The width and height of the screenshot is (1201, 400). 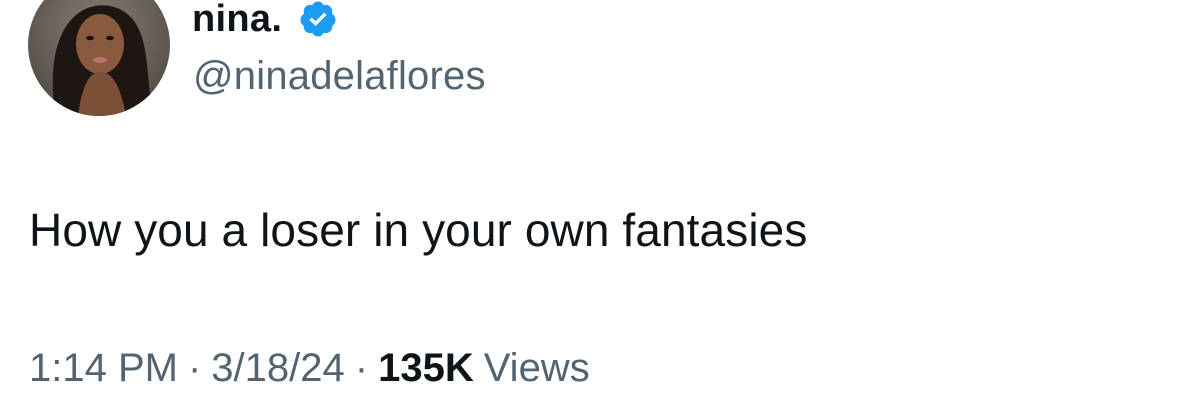 I want to click on tweet-text: How you a loser in your own fantasies, so click(x=418, y=230).